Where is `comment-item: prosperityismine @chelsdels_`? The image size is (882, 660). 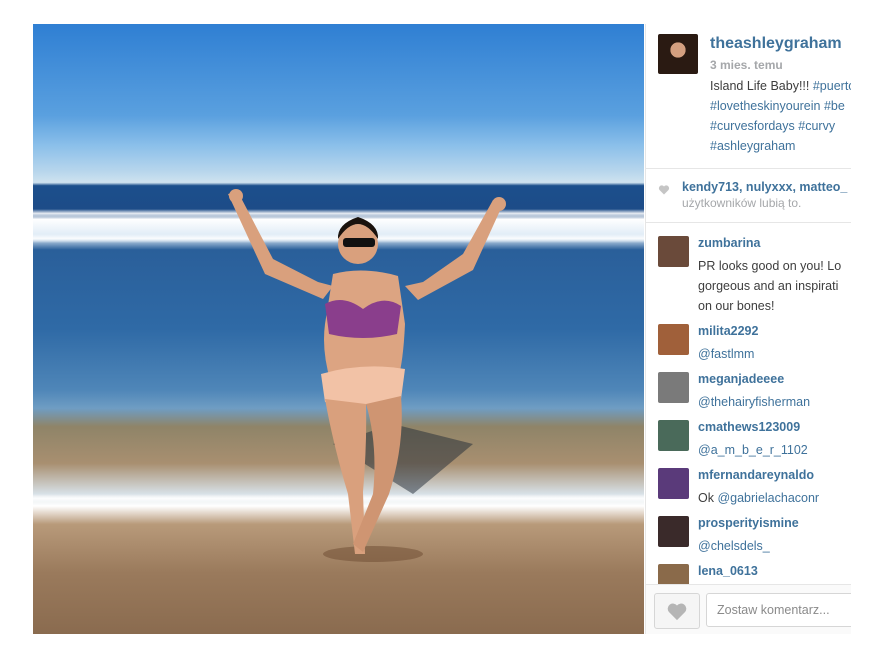
comment-item: prosperityismine @chelsdels_ is located at coordinates (754, 538).